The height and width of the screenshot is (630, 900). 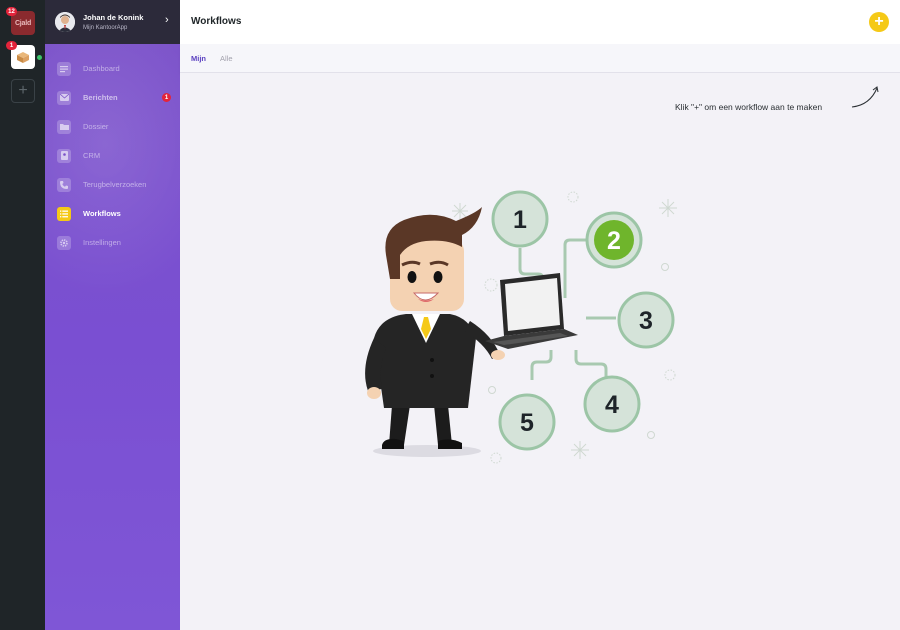 I want to click on step-number: 5, so click(x=527, y=423).